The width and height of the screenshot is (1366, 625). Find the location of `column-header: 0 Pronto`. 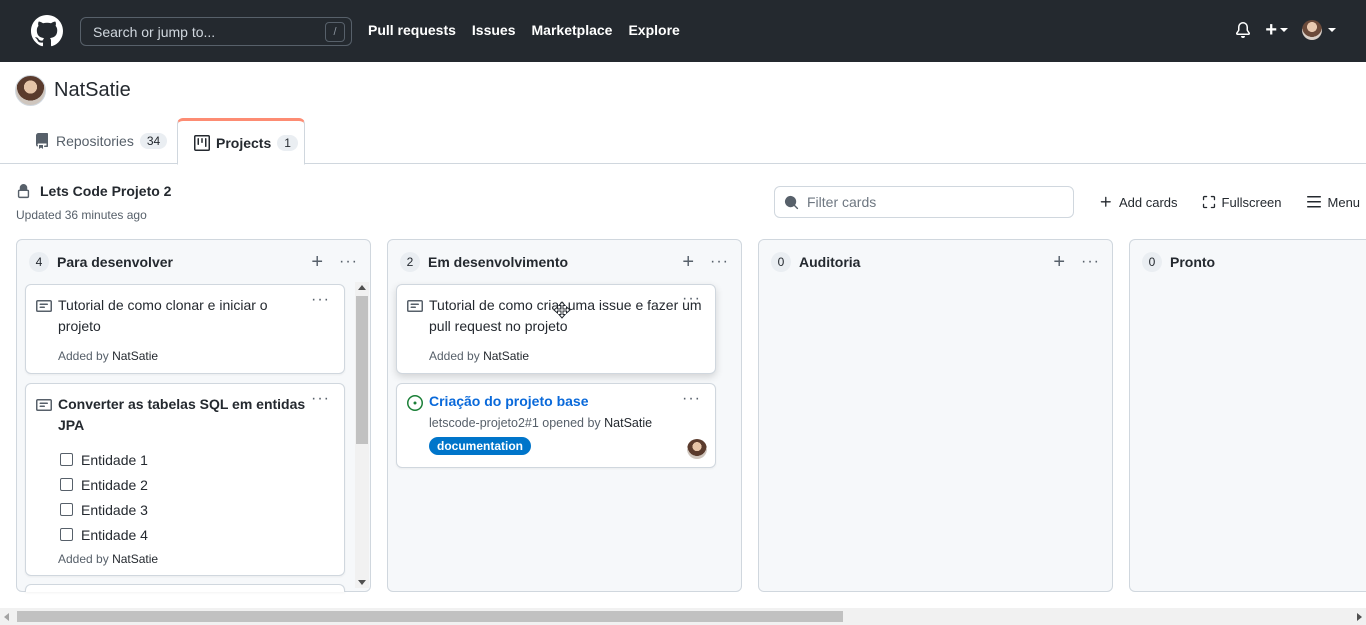

column-header: 0 Pronto is located at coordinates (1248, 262).